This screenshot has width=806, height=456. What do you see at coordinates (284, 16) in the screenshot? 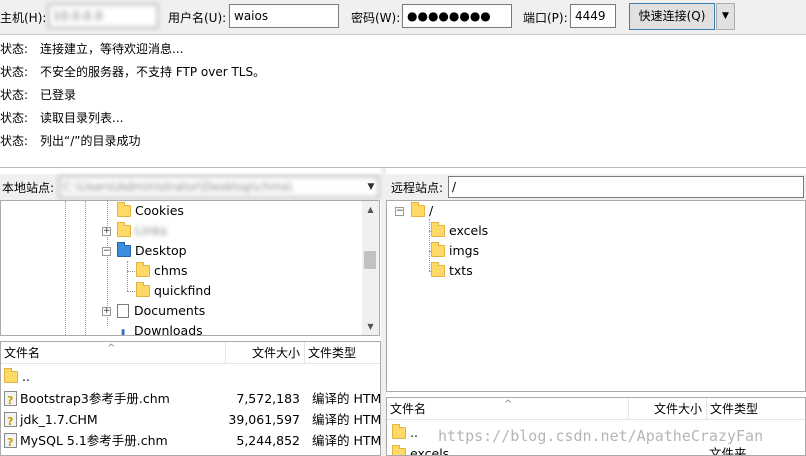
I see `username-input` at bounding box center [284, 16].